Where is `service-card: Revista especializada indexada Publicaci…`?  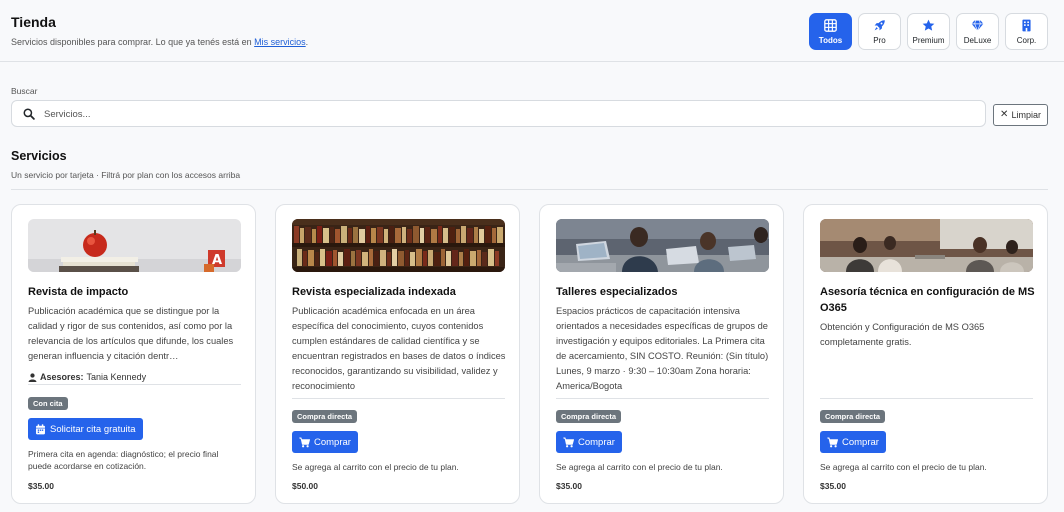
service-card: Revista especializada indexada Publicaci… is located at coordinates (397, 354).